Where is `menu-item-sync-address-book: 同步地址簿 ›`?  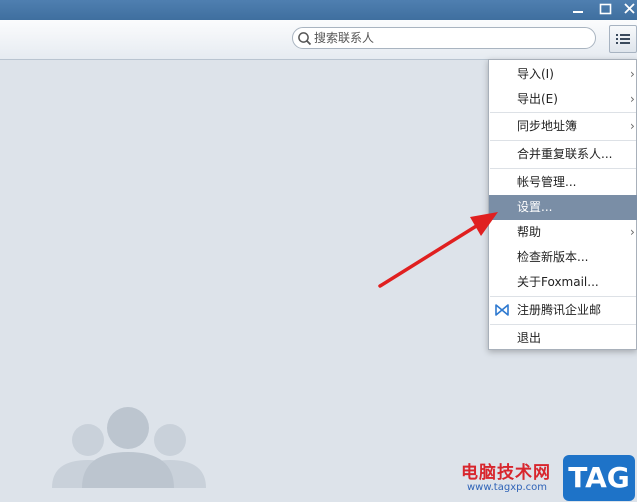
menu-item-sync-address-book: 同步地址簿 › is located at coordinates (563, 126).